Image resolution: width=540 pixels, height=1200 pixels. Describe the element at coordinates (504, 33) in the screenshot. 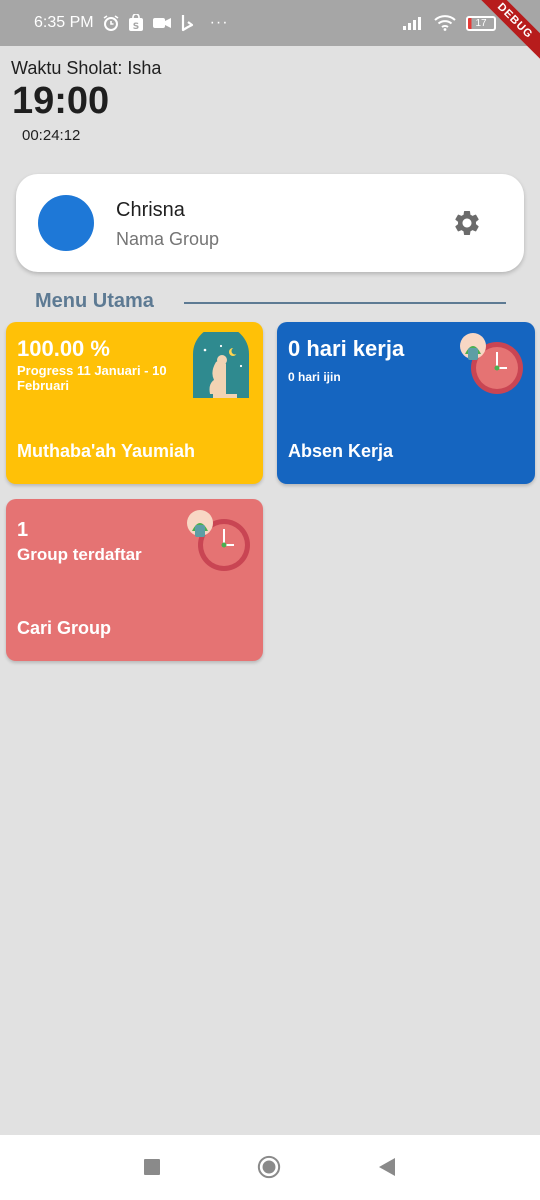

I see `debug-banner: DEBUG` at that location.